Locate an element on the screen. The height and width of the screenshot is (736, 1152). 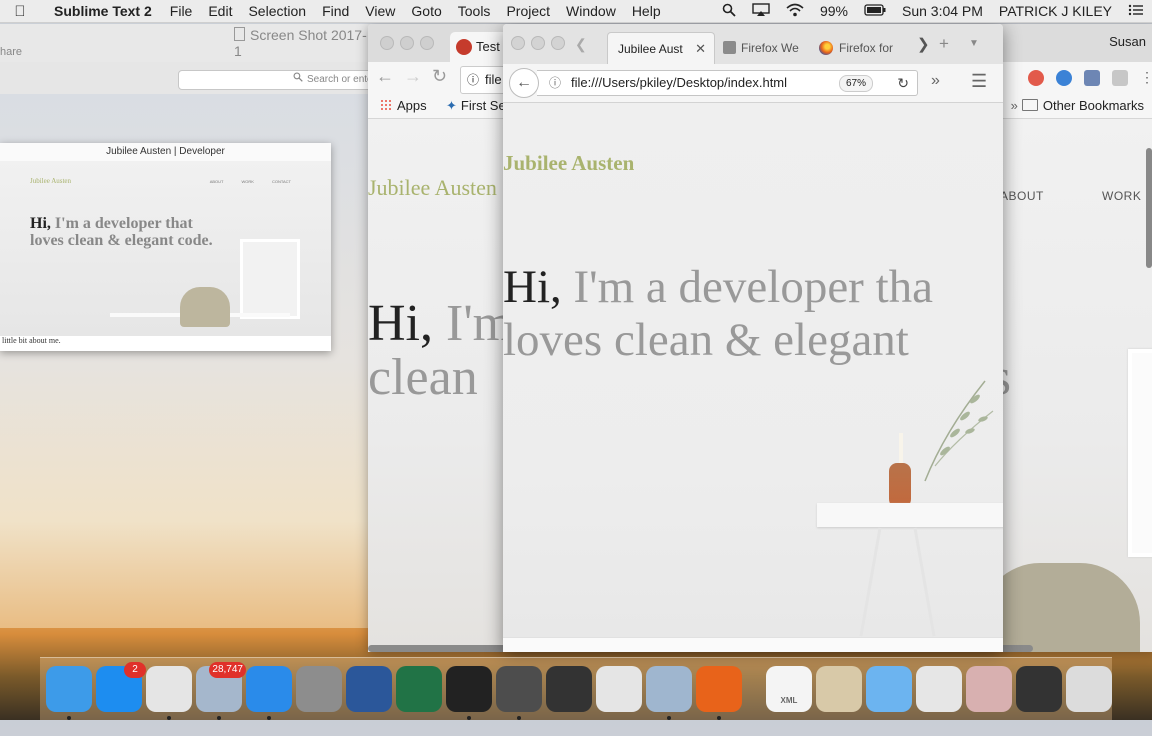
nav-work-link: WORK is located at coordinates (1121, 196).